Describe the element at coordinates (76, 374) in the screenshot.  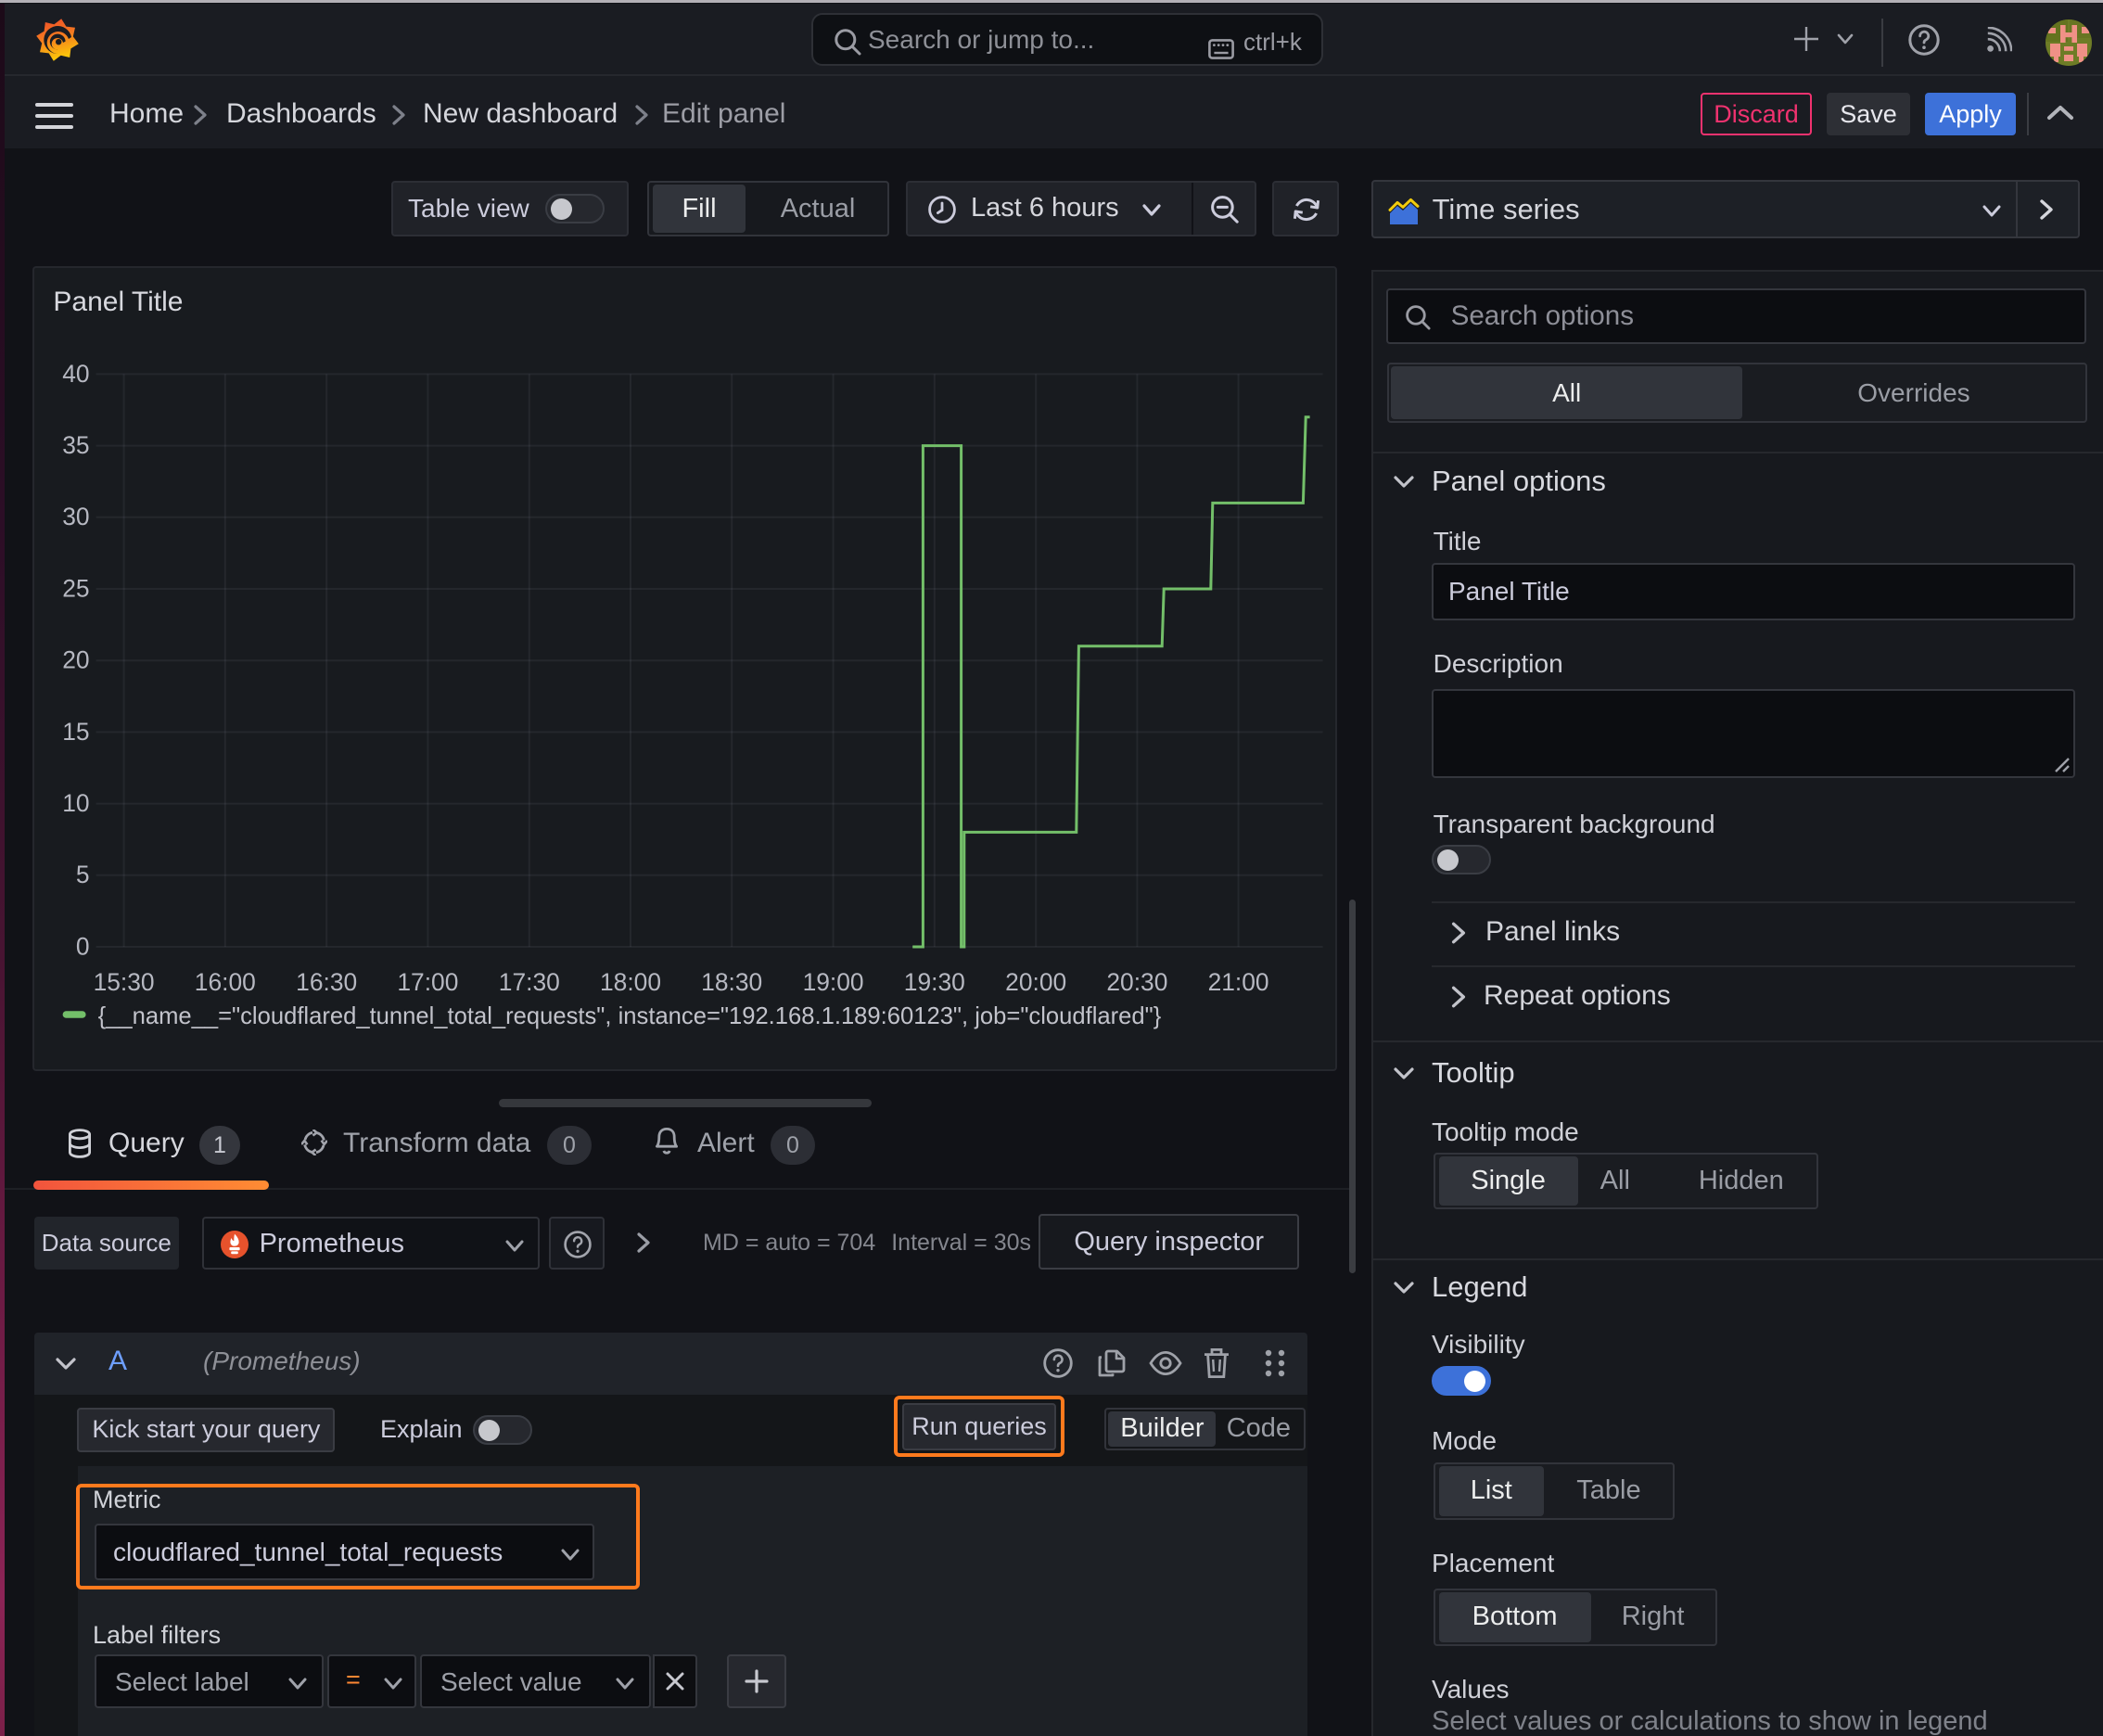
I see `svg-text: 40` at that location.